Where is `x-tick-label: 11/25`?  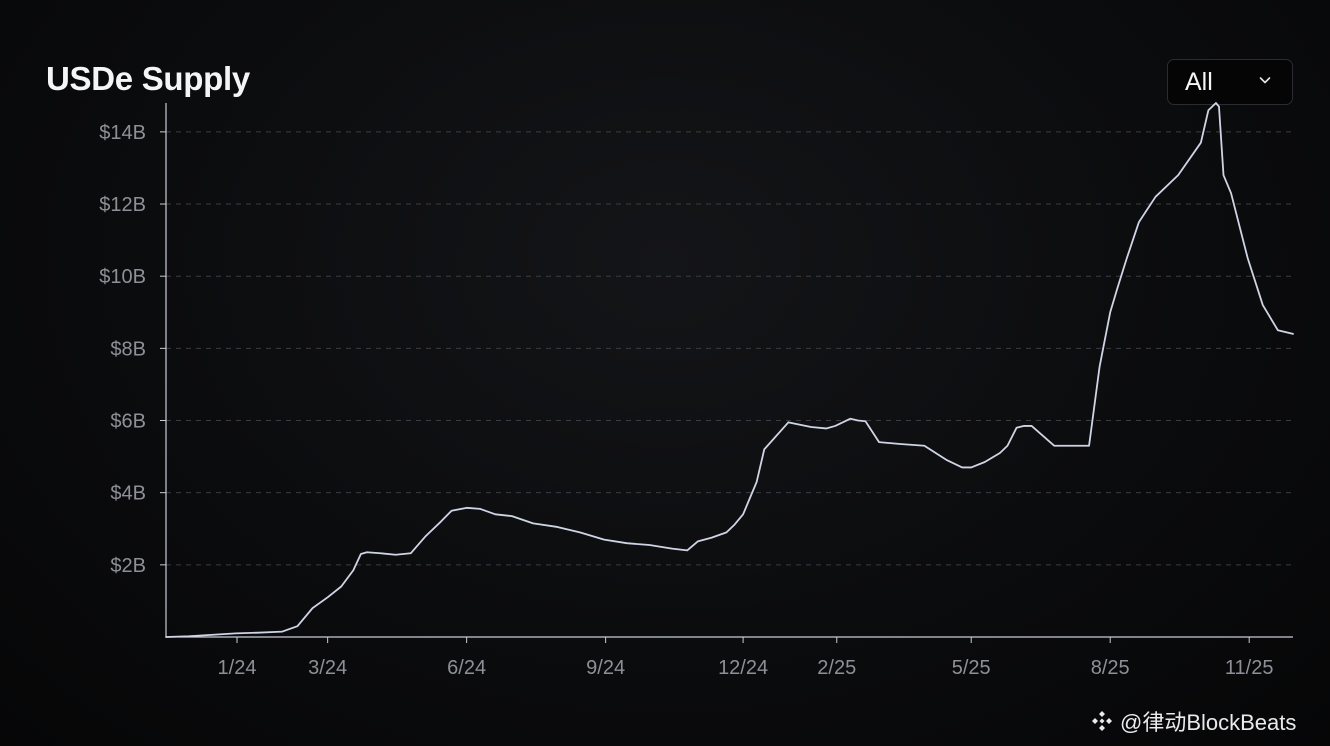 x-tick-label: 11/25 is located at coordinates (1249, 668).